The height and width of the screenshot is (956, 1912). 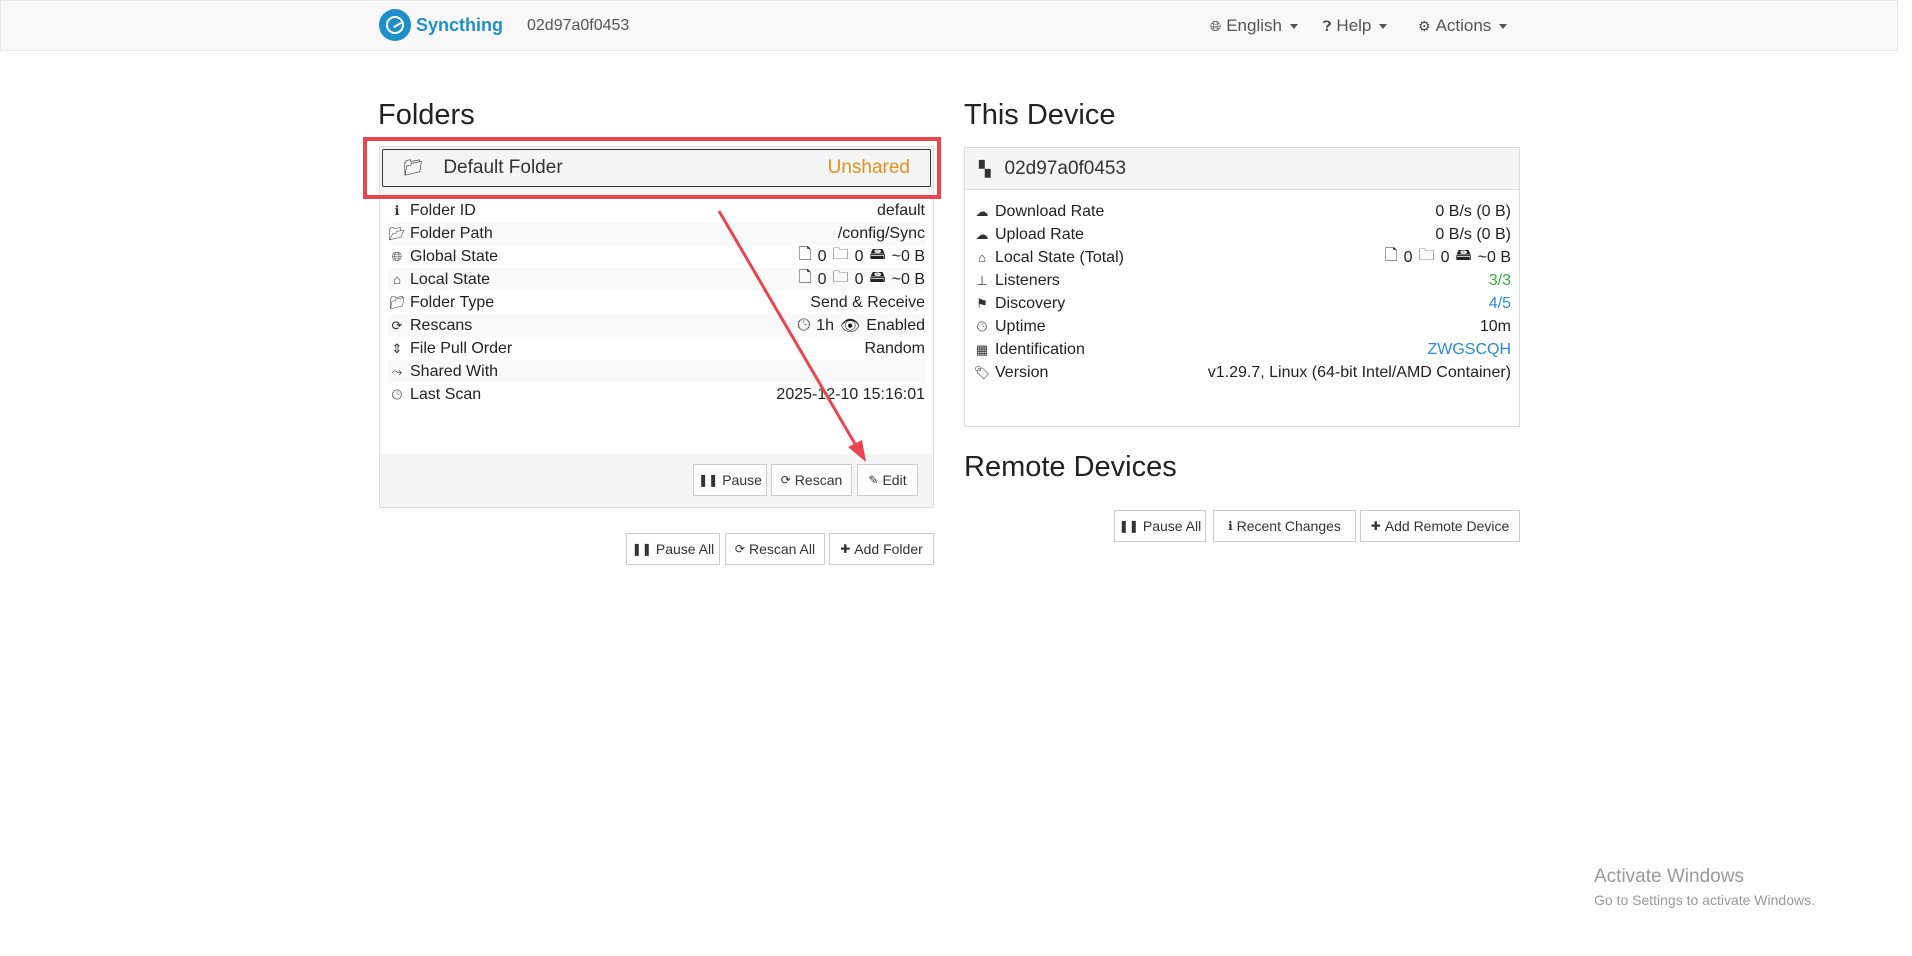 I want to click on activate-windows-subtitle: Go to Settings to activate Windows., so click(x=1704, y=900).